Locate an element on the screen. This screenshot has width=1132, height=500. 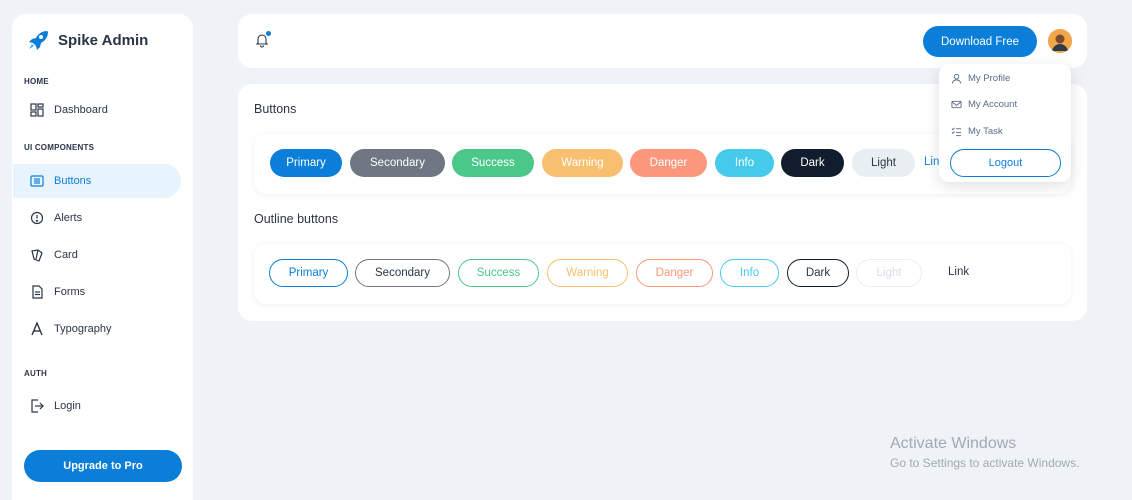
dropdown-item-my-profile: My Profile is located at coordinates (980, 78).